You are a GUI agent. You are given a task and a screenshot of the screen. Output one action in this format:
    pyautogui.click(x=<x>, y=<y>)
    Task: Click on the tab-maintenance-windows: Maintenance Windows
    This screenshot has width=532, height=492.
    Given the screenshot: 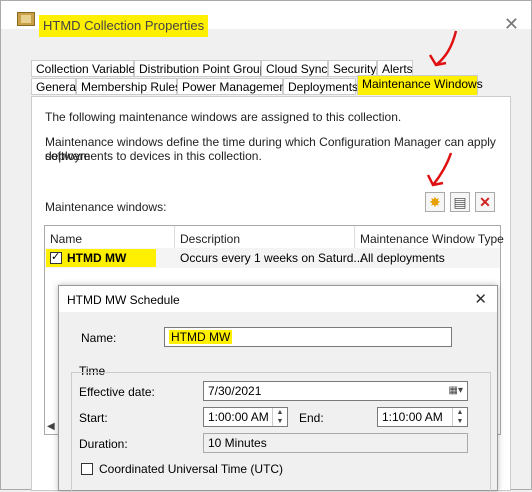 What is the action you would take?
    pyautogui.click(x=420, y=85)
    